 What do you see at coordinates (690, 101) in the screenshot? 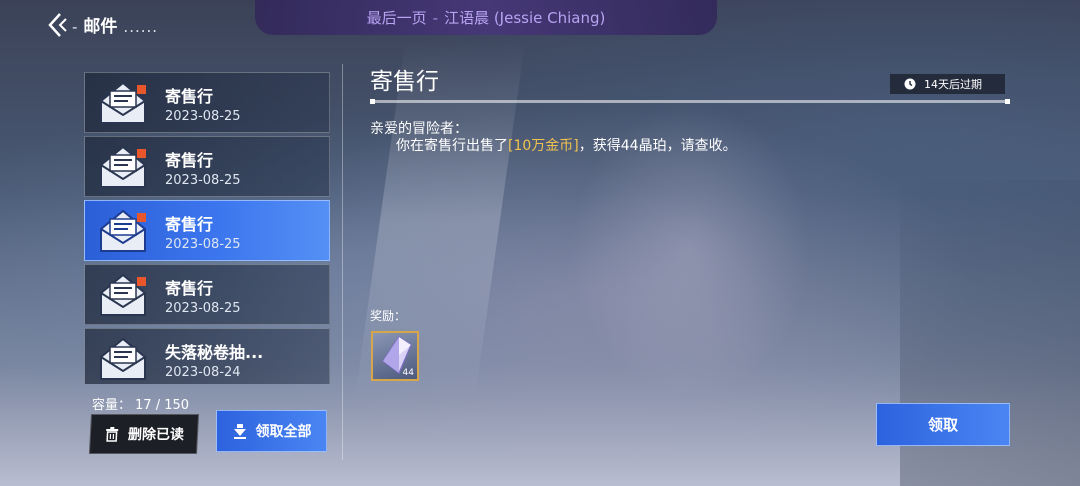
I see `detail-divider` at bounding box center [690, 101].